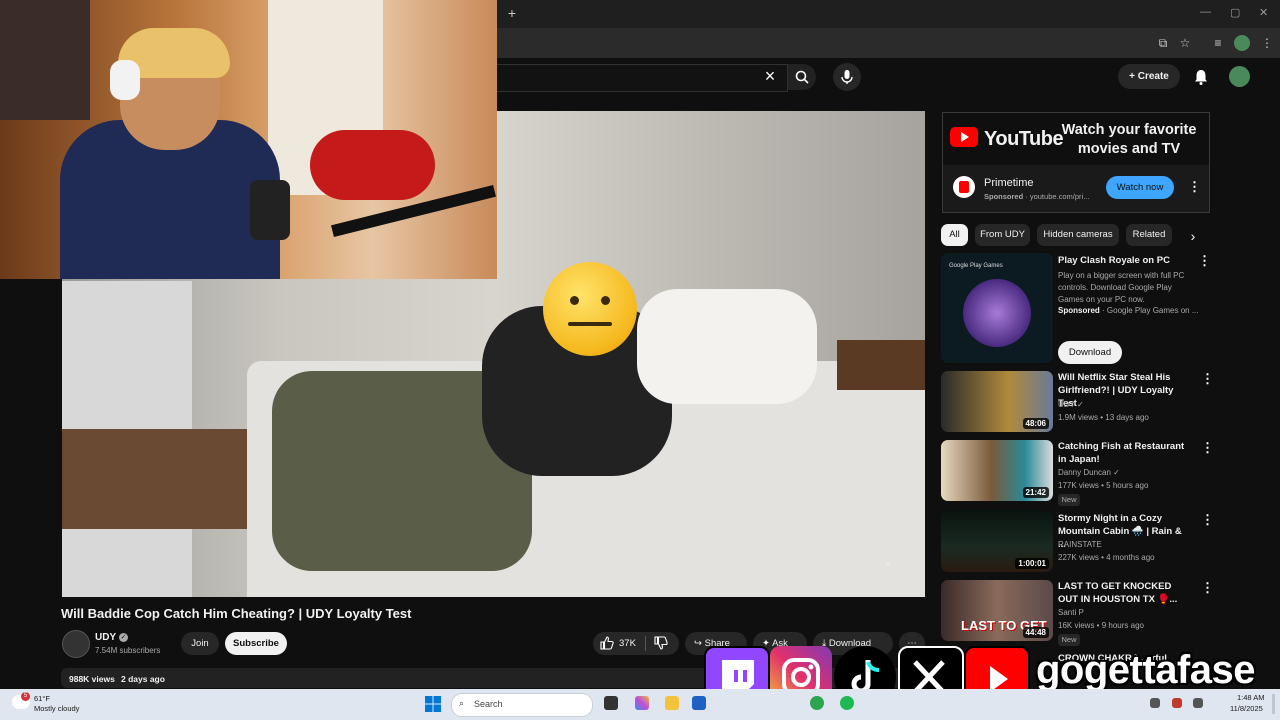 Image resolution: width=1280 pixels, height=720 pixels. Describe the element at coordinates (1242, 43) in the screenshot. I see `profile-icon` at that location.